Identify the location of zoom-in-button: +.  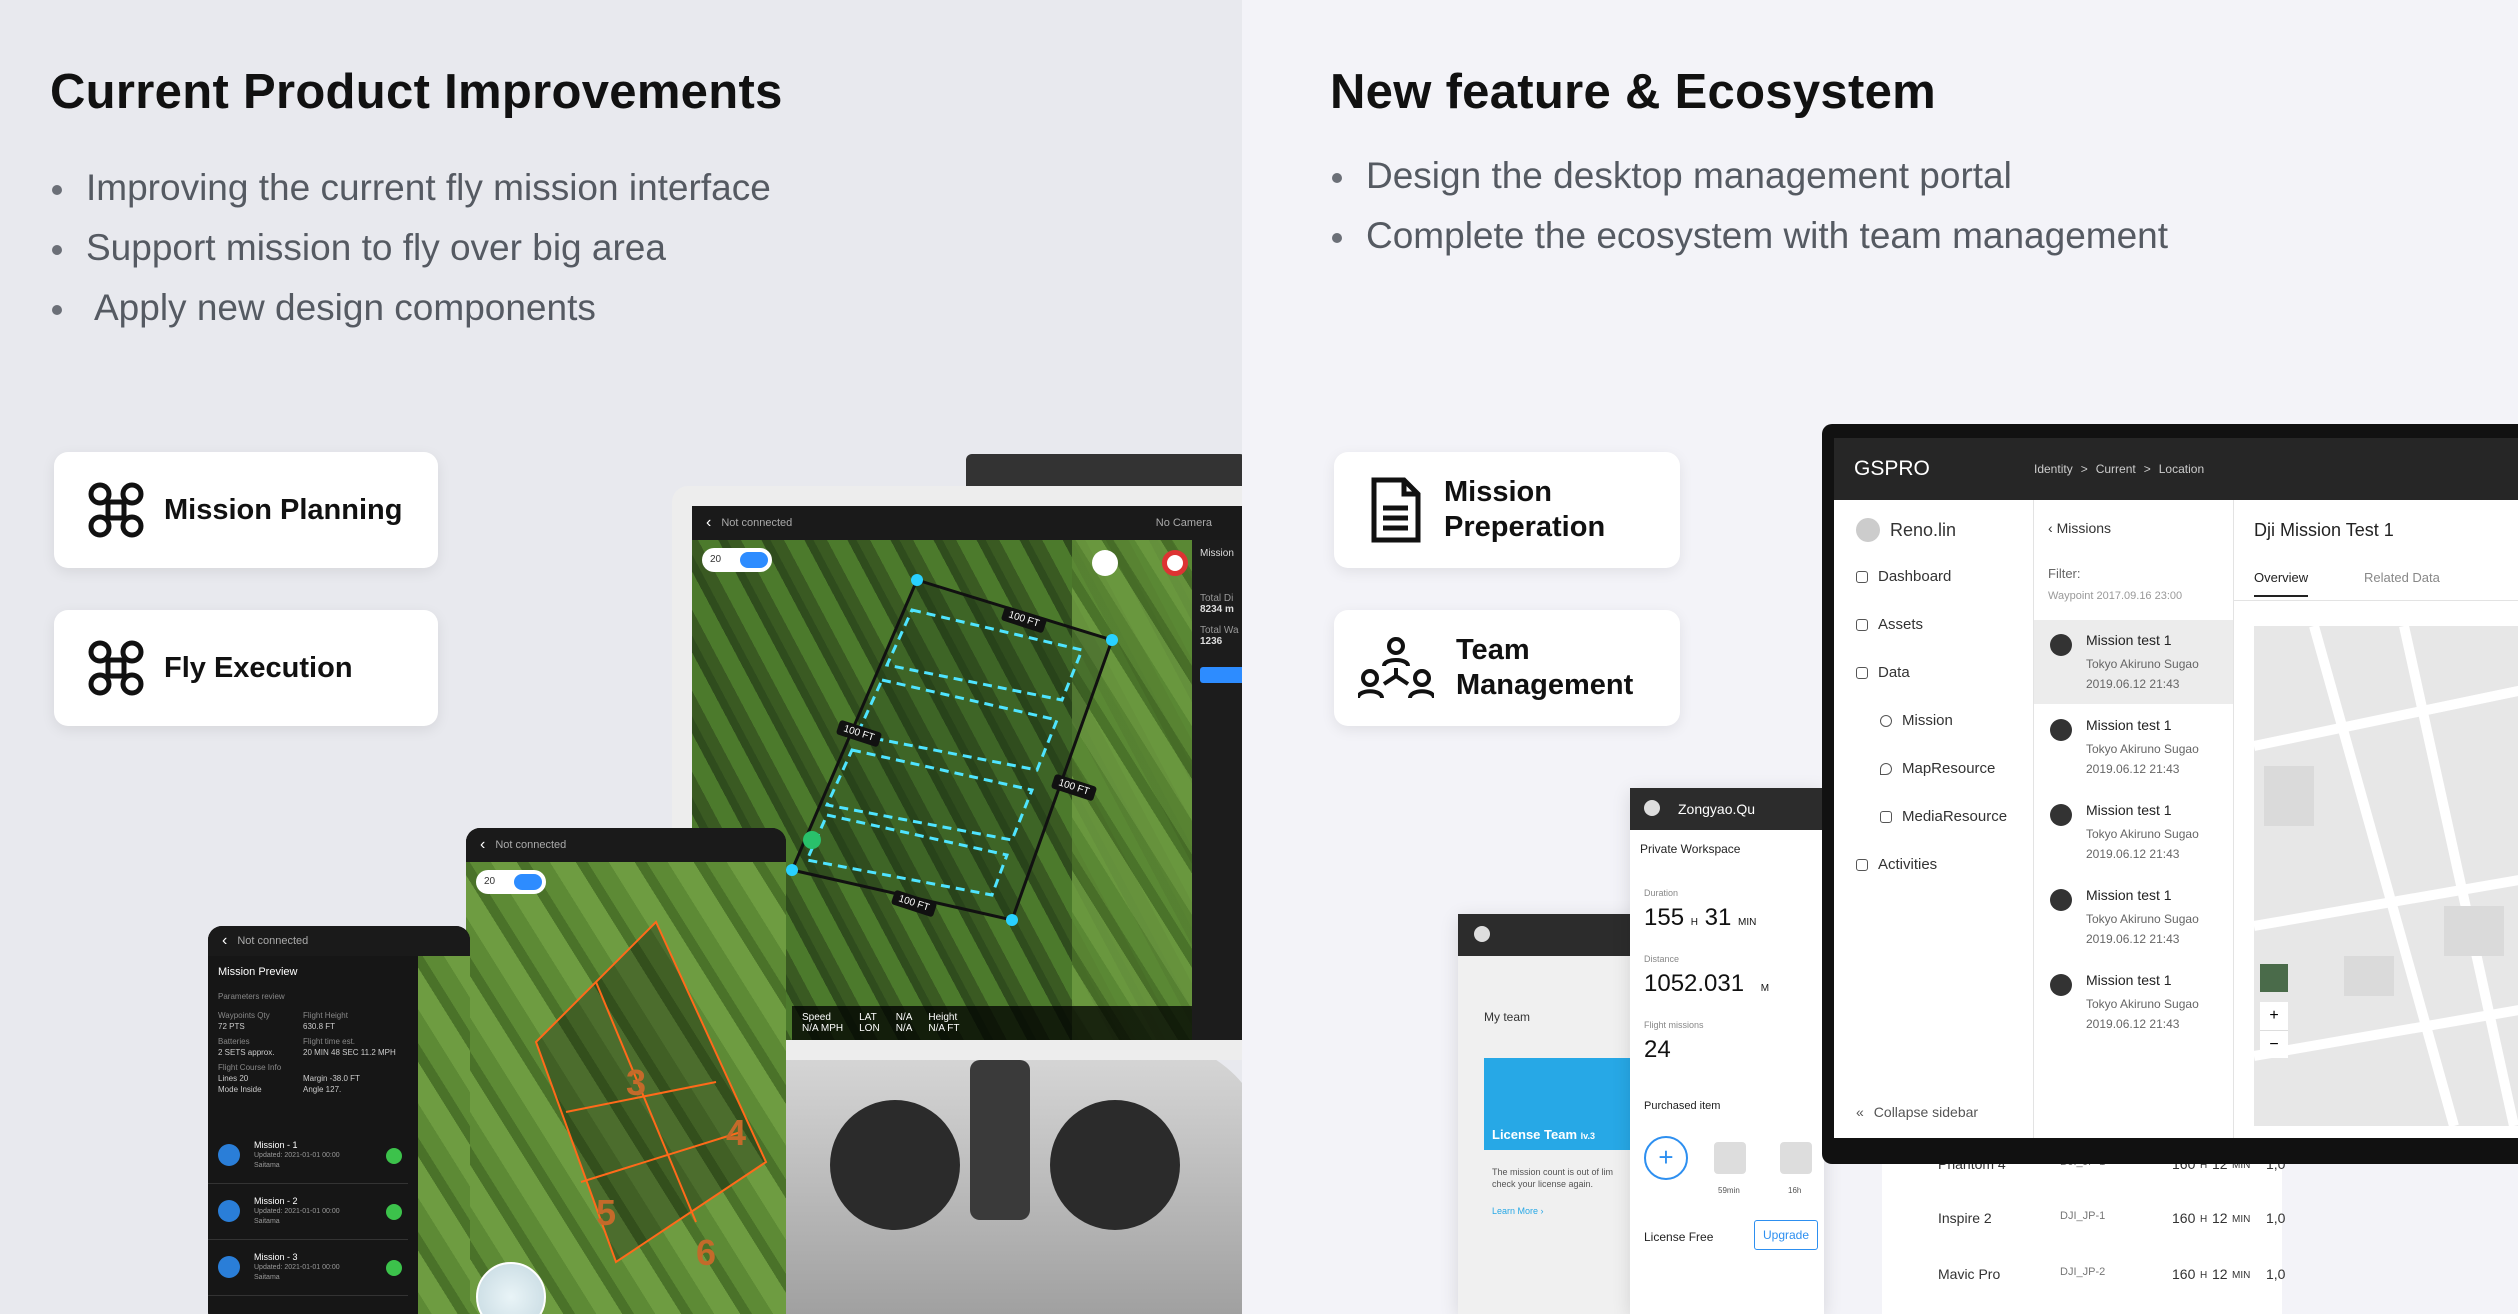
(2274, 1016).